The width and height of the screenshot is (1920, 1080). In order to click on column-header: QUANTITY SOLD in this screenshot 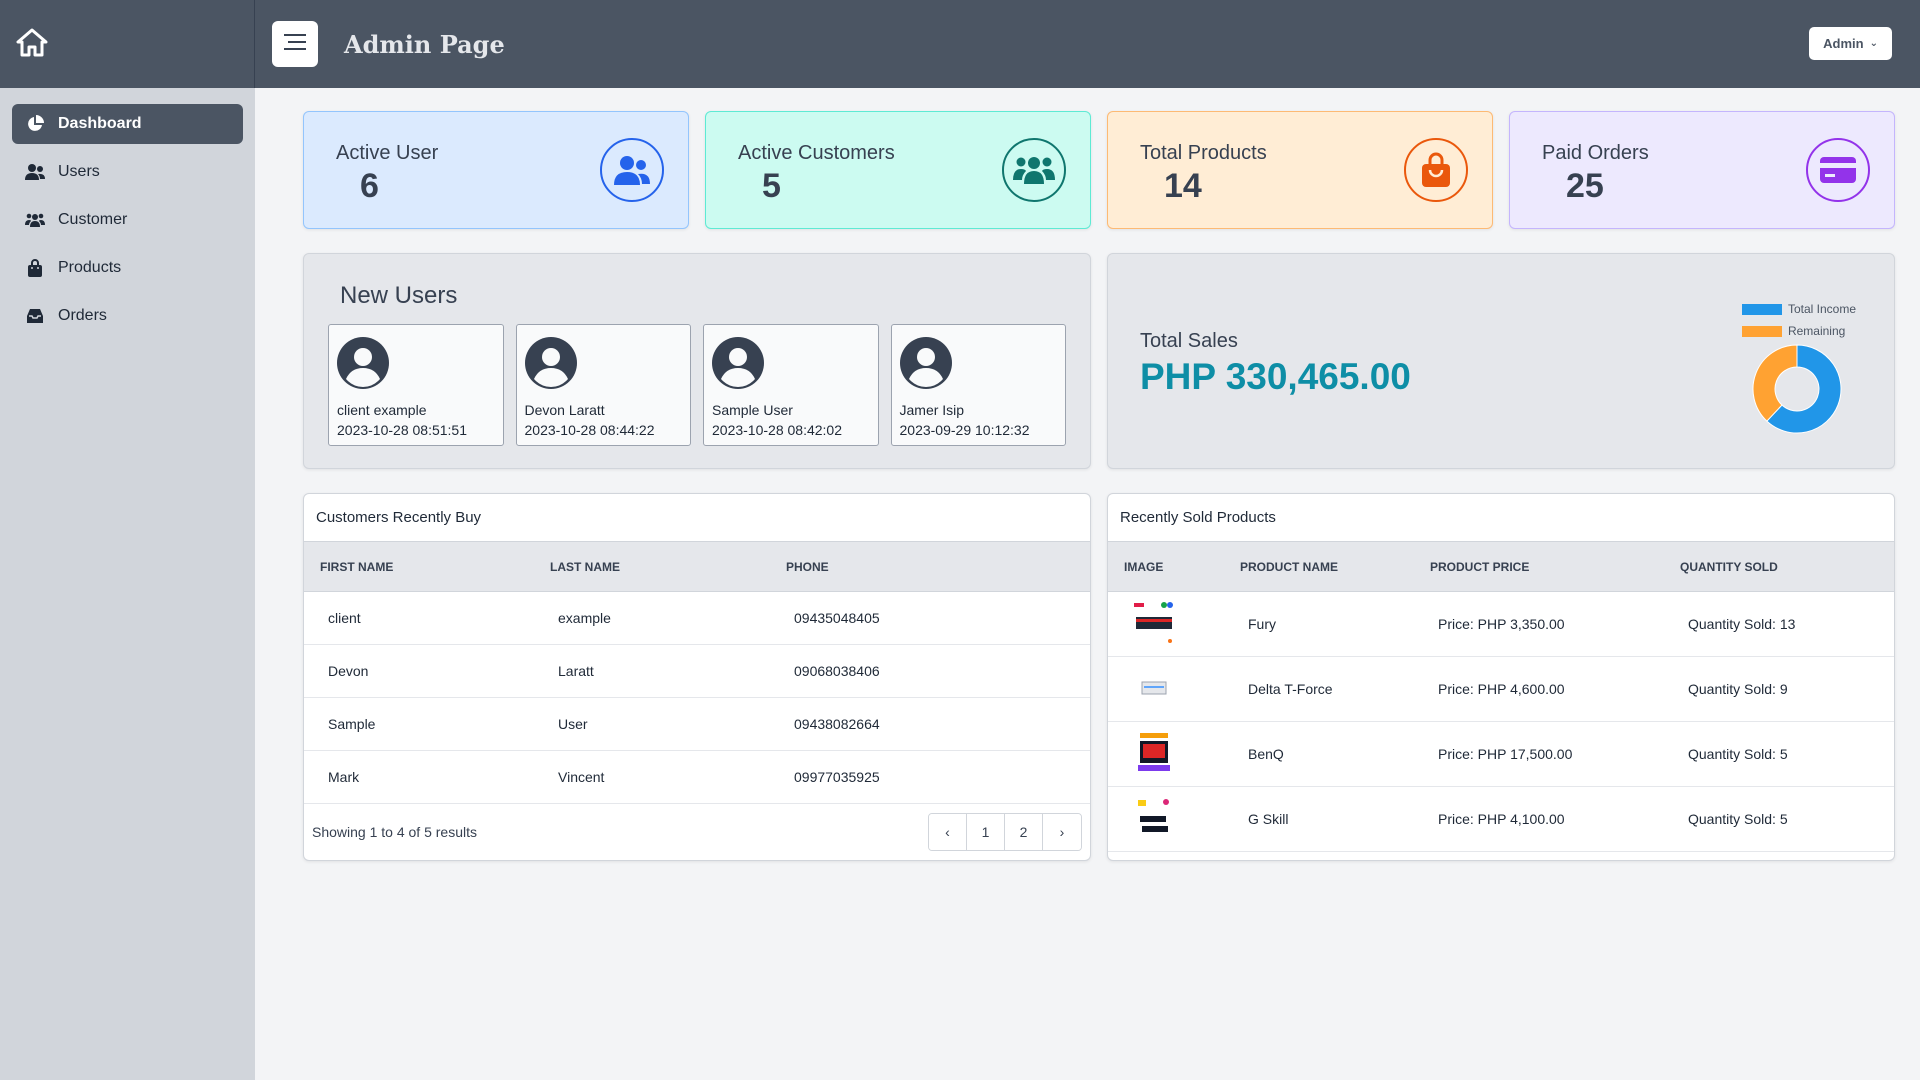, I will do `click(1729, 566)`.